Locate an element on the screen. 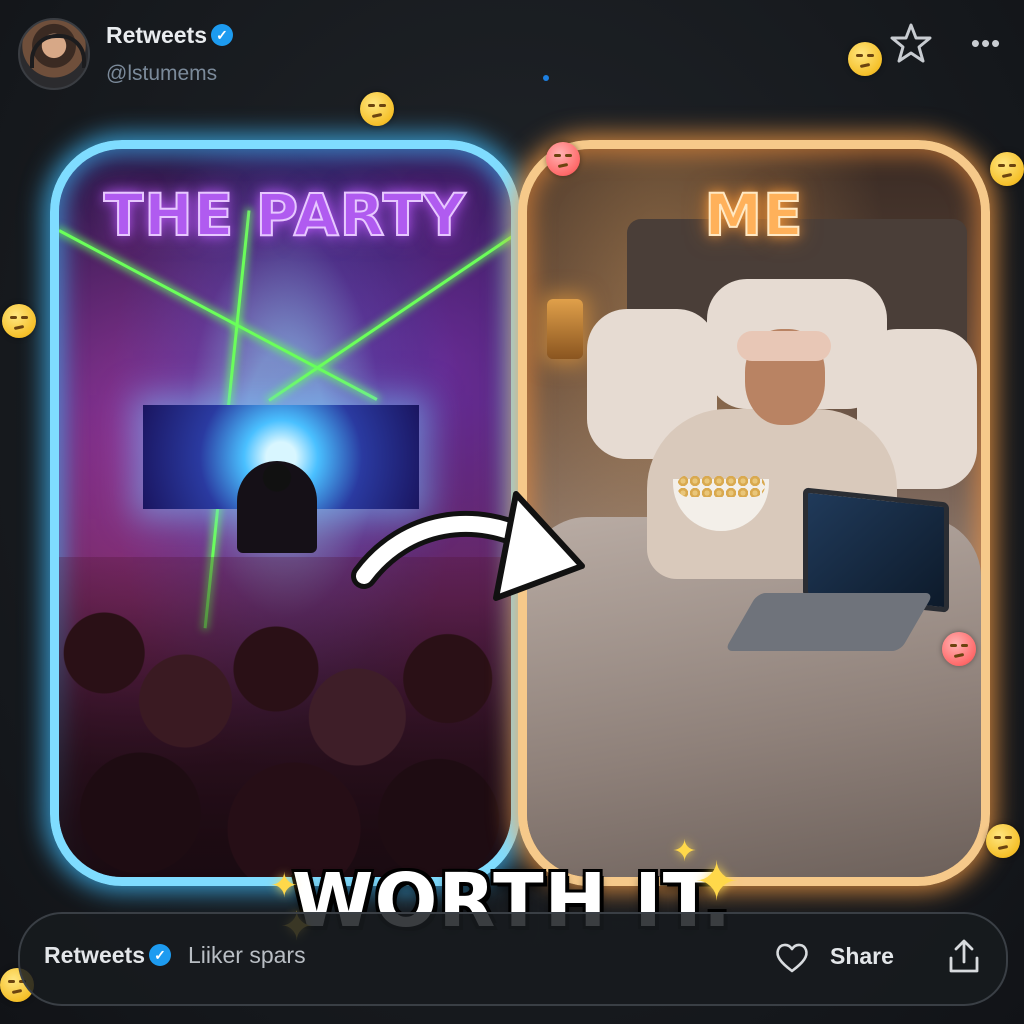  sleep-mask is located at coordinates (784, 346).